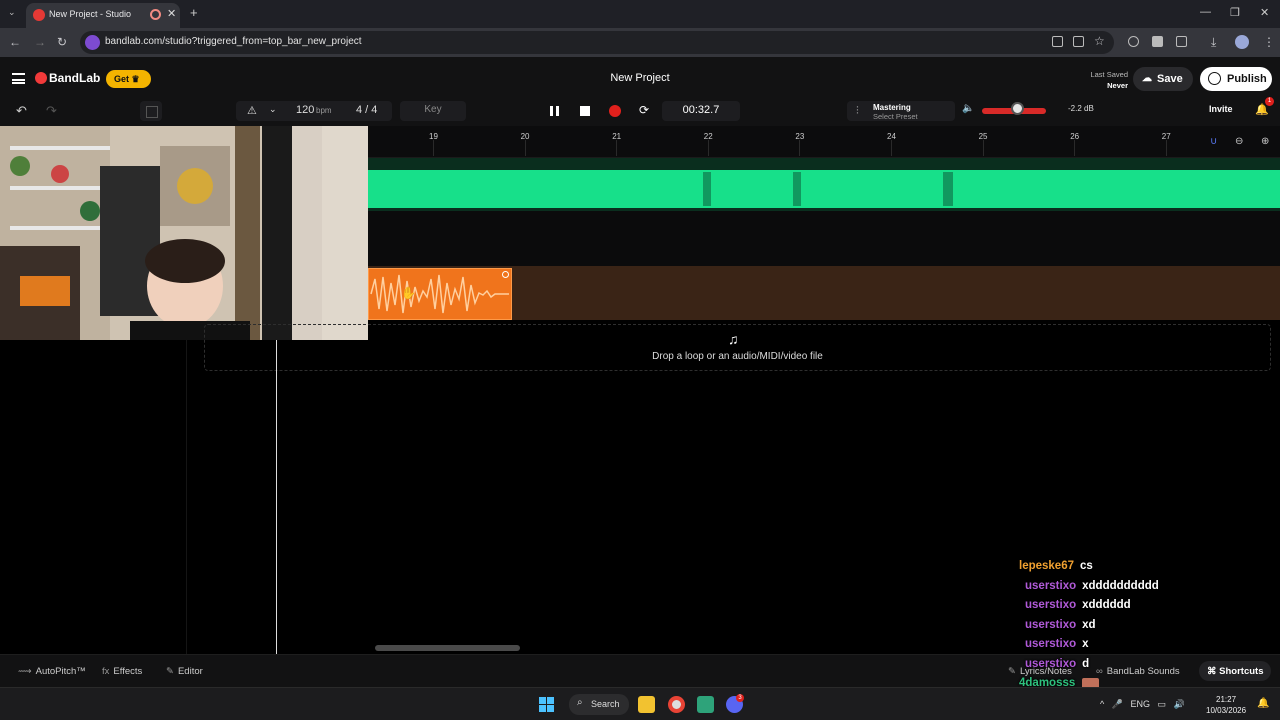  What do you see at coordinates (305, 110) in the screenshot?
I see `bpm-value: 120` at bounding box center [305, 110].